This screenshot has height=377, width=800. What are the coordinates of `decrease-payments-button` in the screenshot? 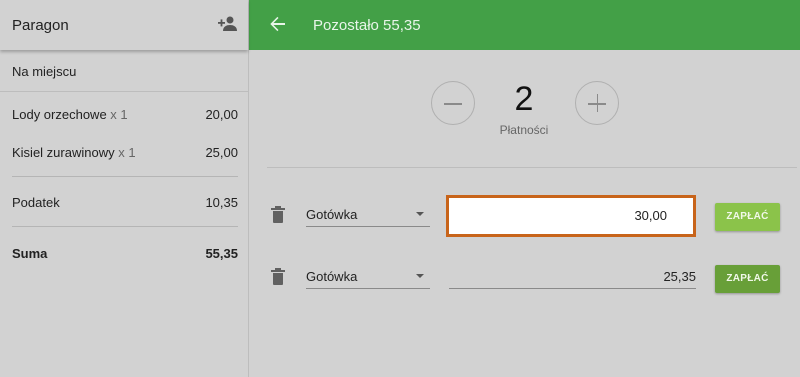 It's located at (453, 103).